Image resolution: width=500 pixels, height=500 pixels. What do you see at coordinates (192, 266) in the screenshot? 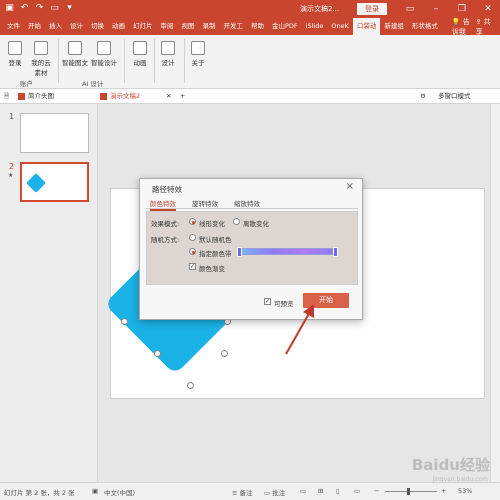
I see `gradient-checkbox: ✓` at bounding box center [192, 266].